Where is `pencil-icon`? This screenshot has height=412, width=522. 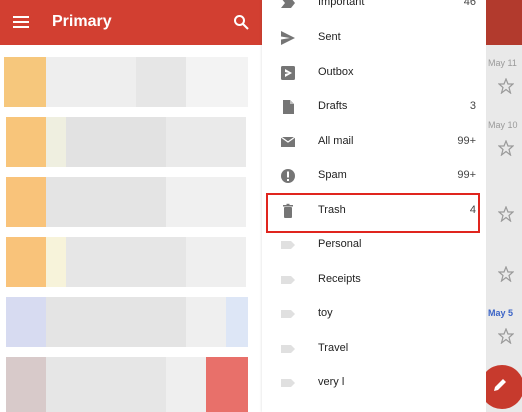 pencil-icon is located at coordinates (500, 385).